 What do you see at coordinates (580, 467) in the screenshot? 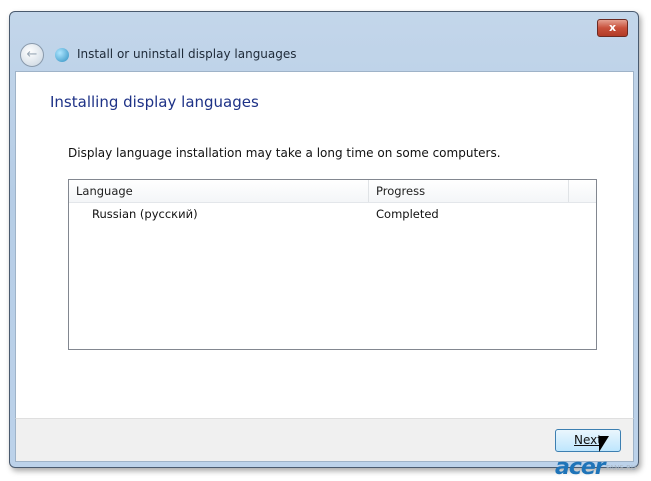
I see `acer-logo: acer` at bounding box center [580, 467].